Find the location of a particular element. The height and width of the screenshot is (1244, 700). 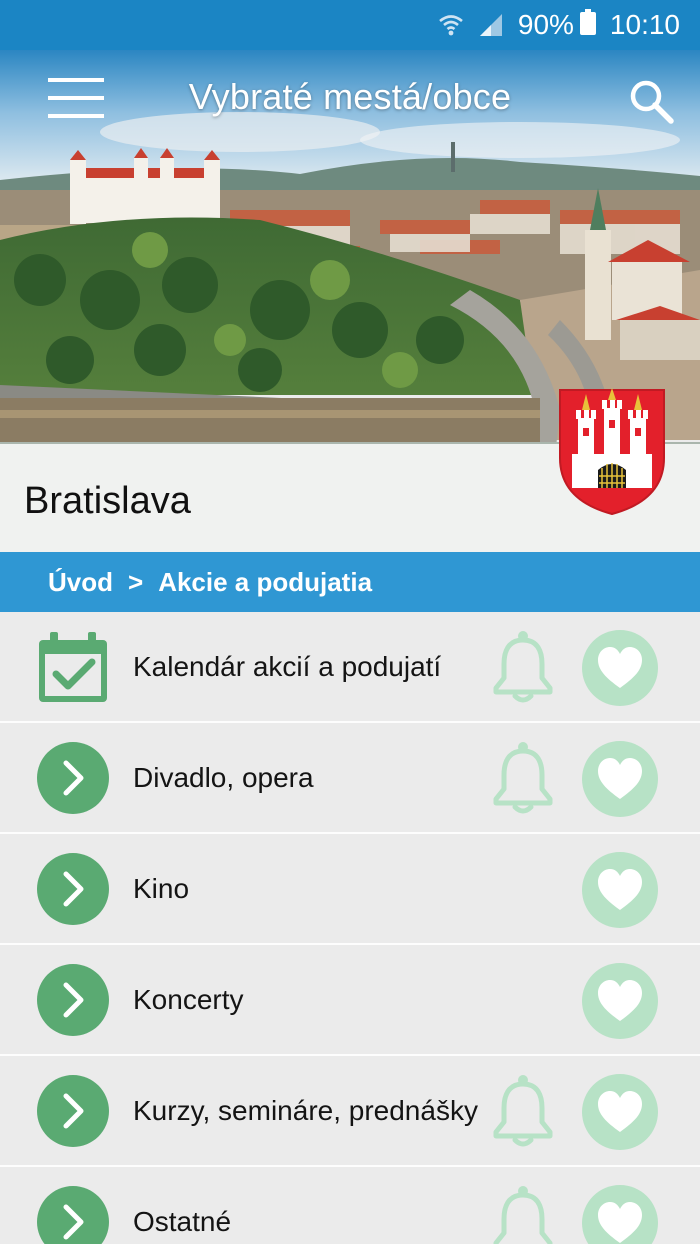

list-item-label: Kurzy, semináre, prednášky is located at coordinates (305, 1110).